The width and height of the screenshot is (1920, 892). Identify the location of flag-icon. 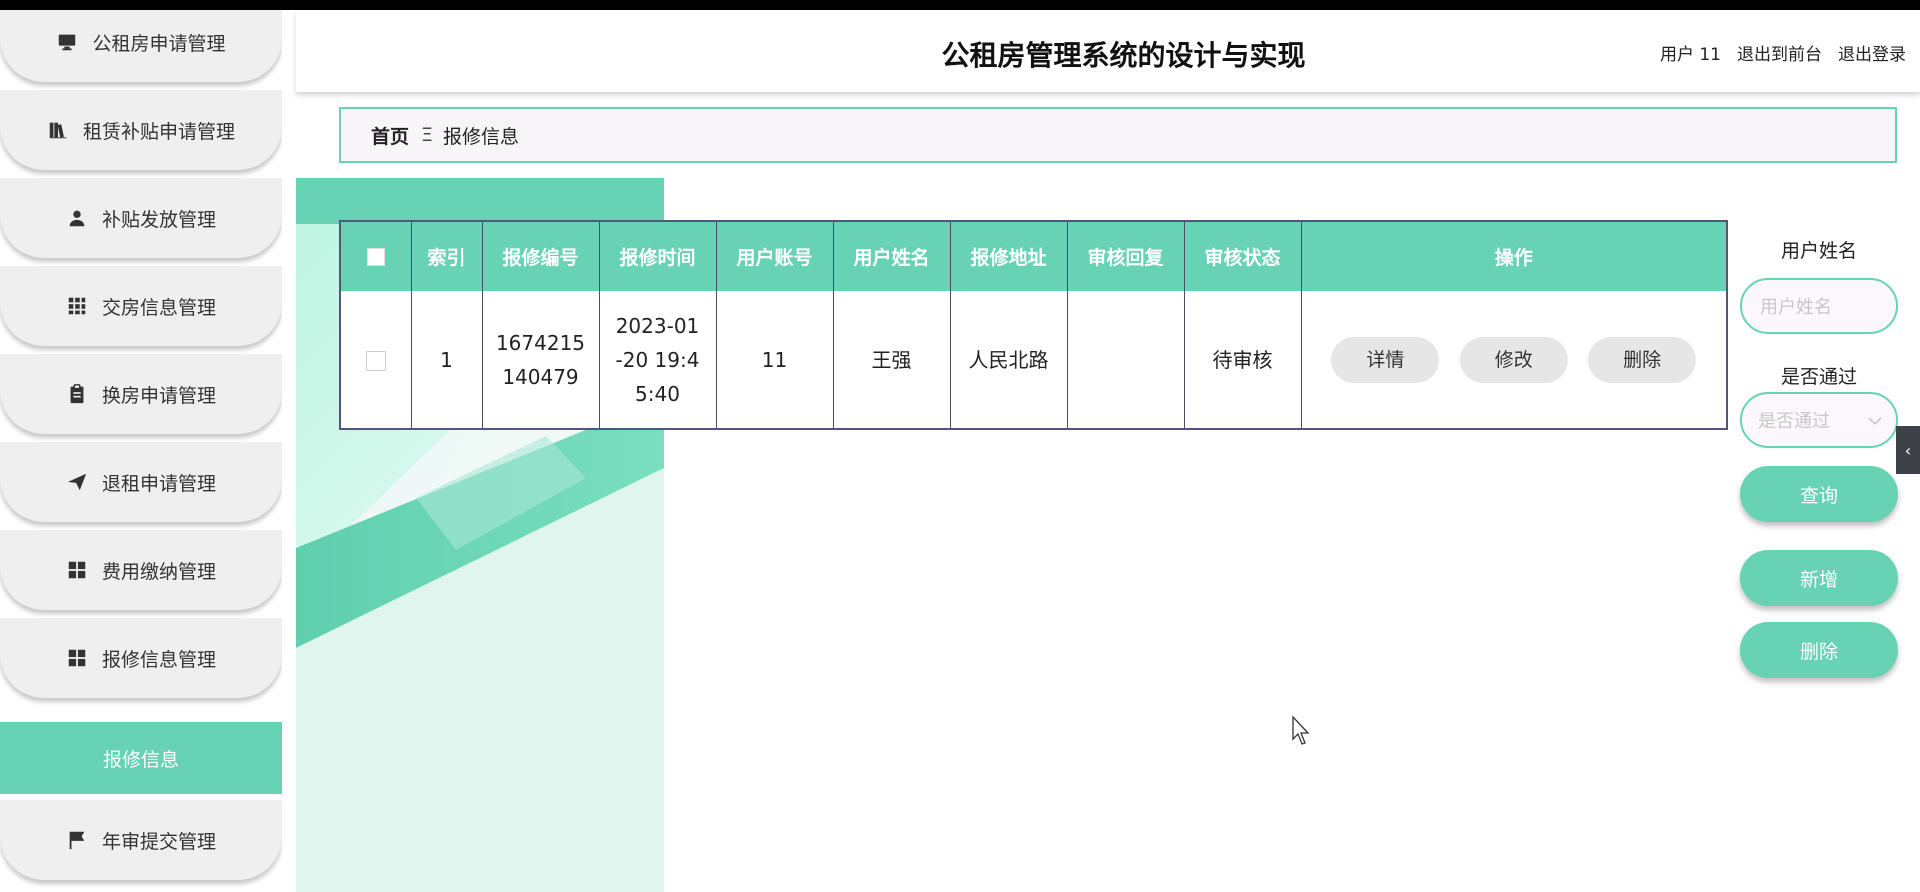
(77, 840).